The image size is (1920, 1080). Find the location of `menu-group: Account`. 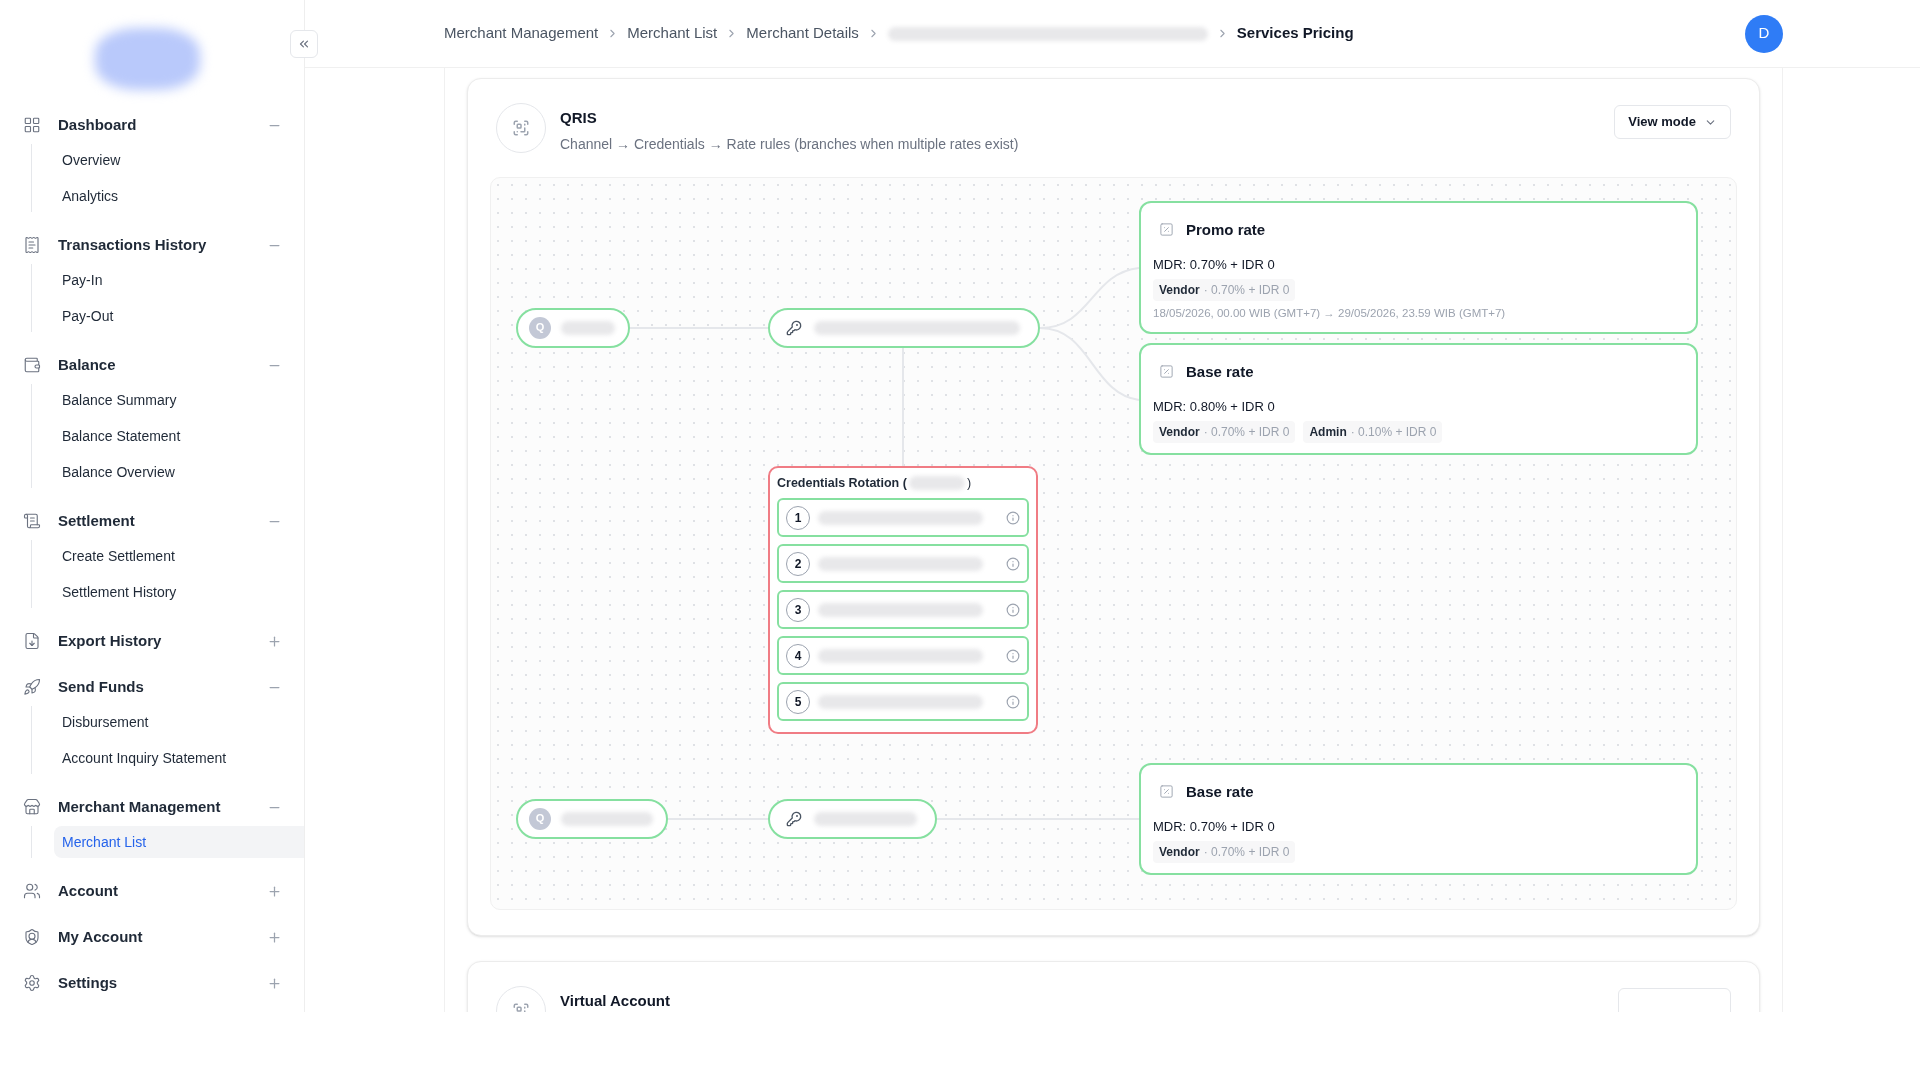

menu-group: Account is located at coordinates (88, 891).